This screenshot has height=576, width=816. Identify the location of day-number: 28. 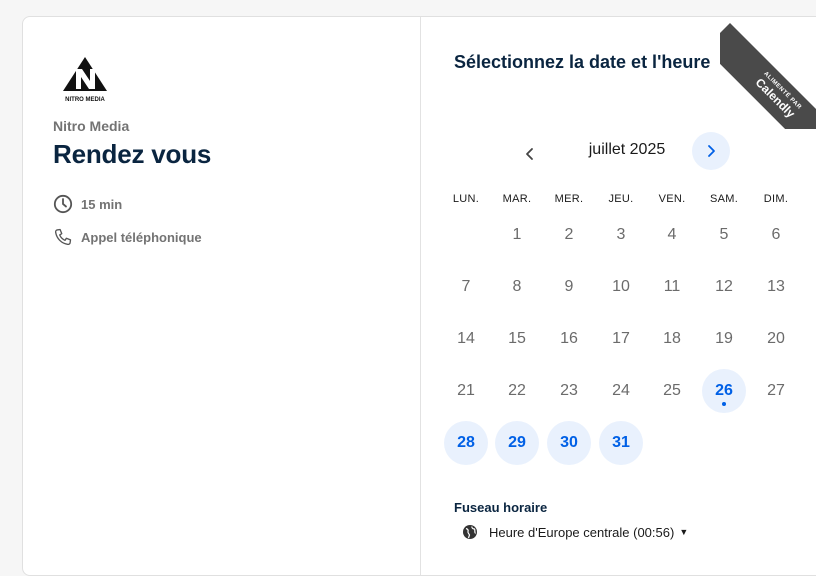
(466, 442).